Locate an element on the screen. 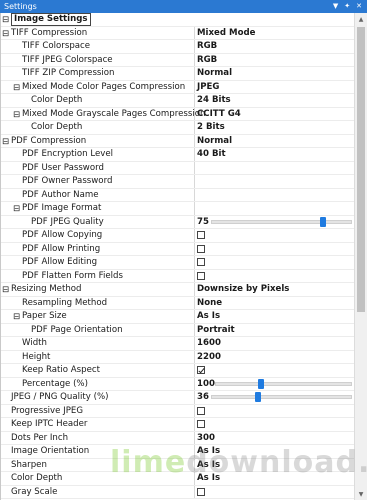 Image resolution: width=367 pixels, height=500 pixels. property-row: PDF Allow Copying is located at coordinates (177, 236).